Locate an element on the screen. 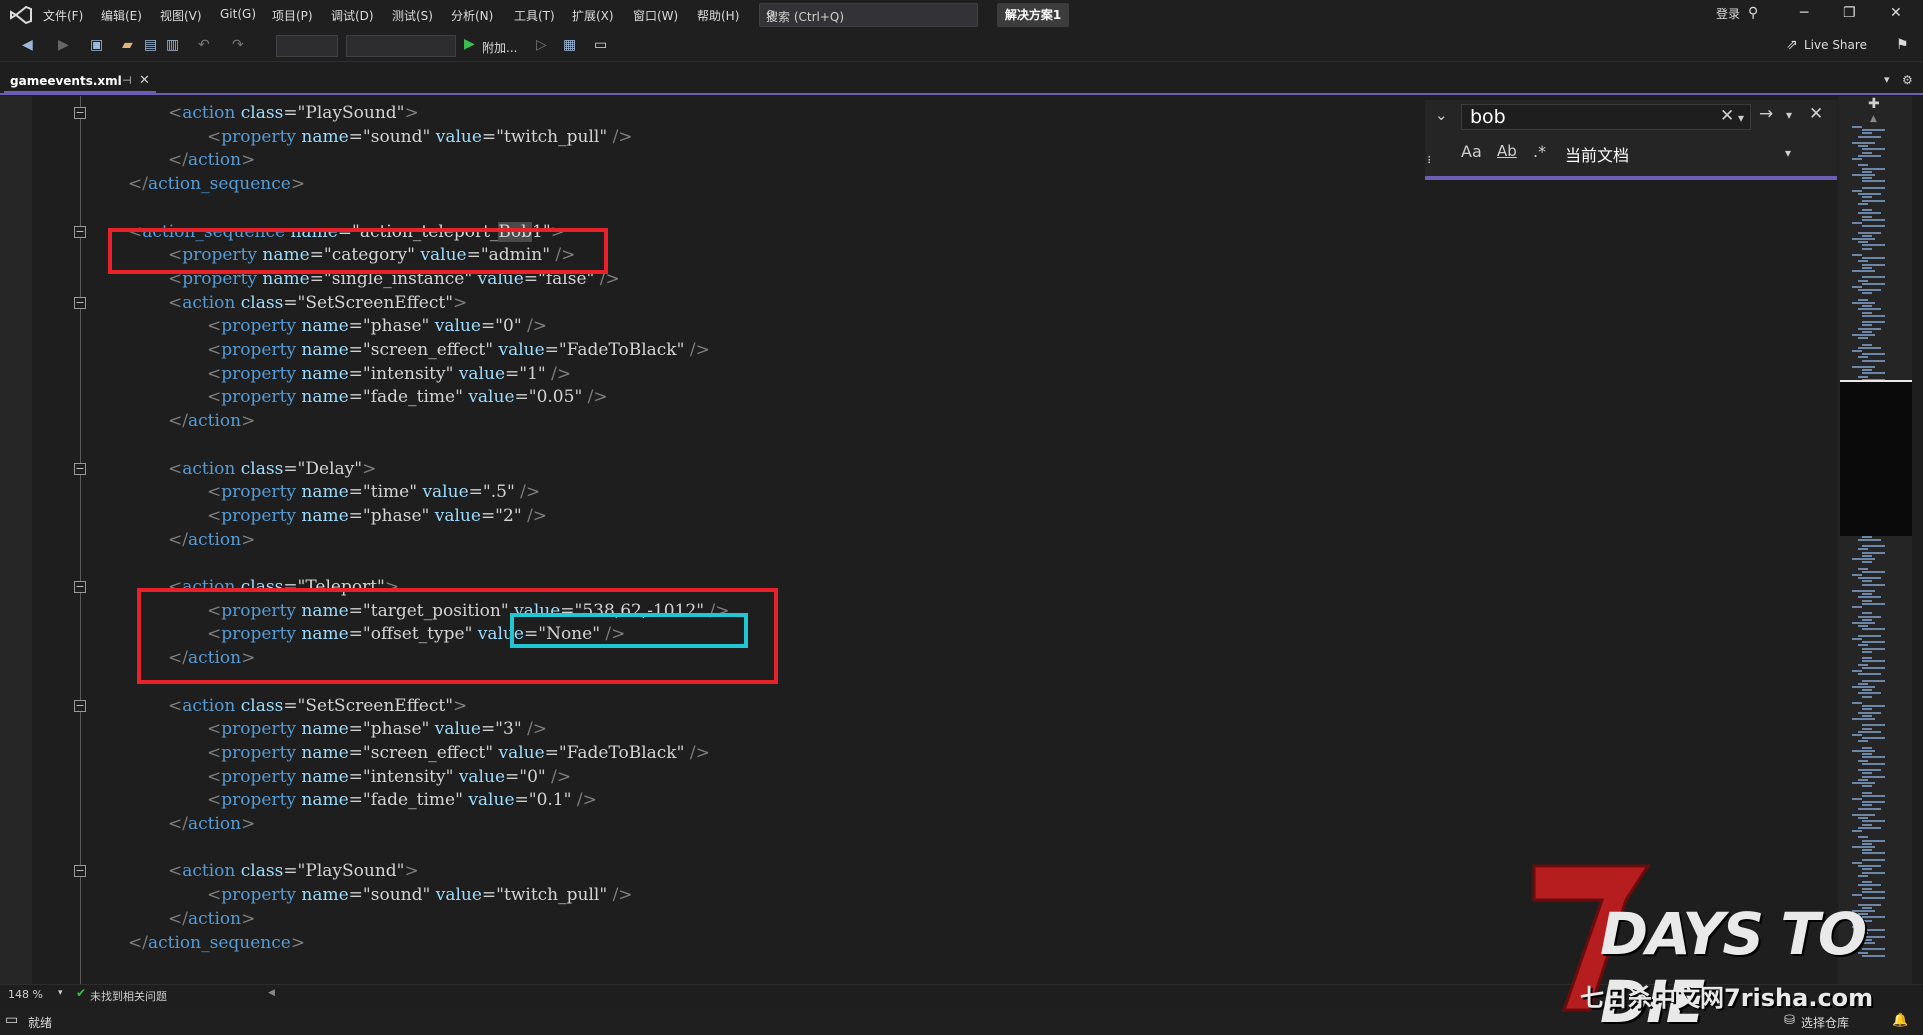  output-icon: ▭ is located at coordinates (11, 1020).